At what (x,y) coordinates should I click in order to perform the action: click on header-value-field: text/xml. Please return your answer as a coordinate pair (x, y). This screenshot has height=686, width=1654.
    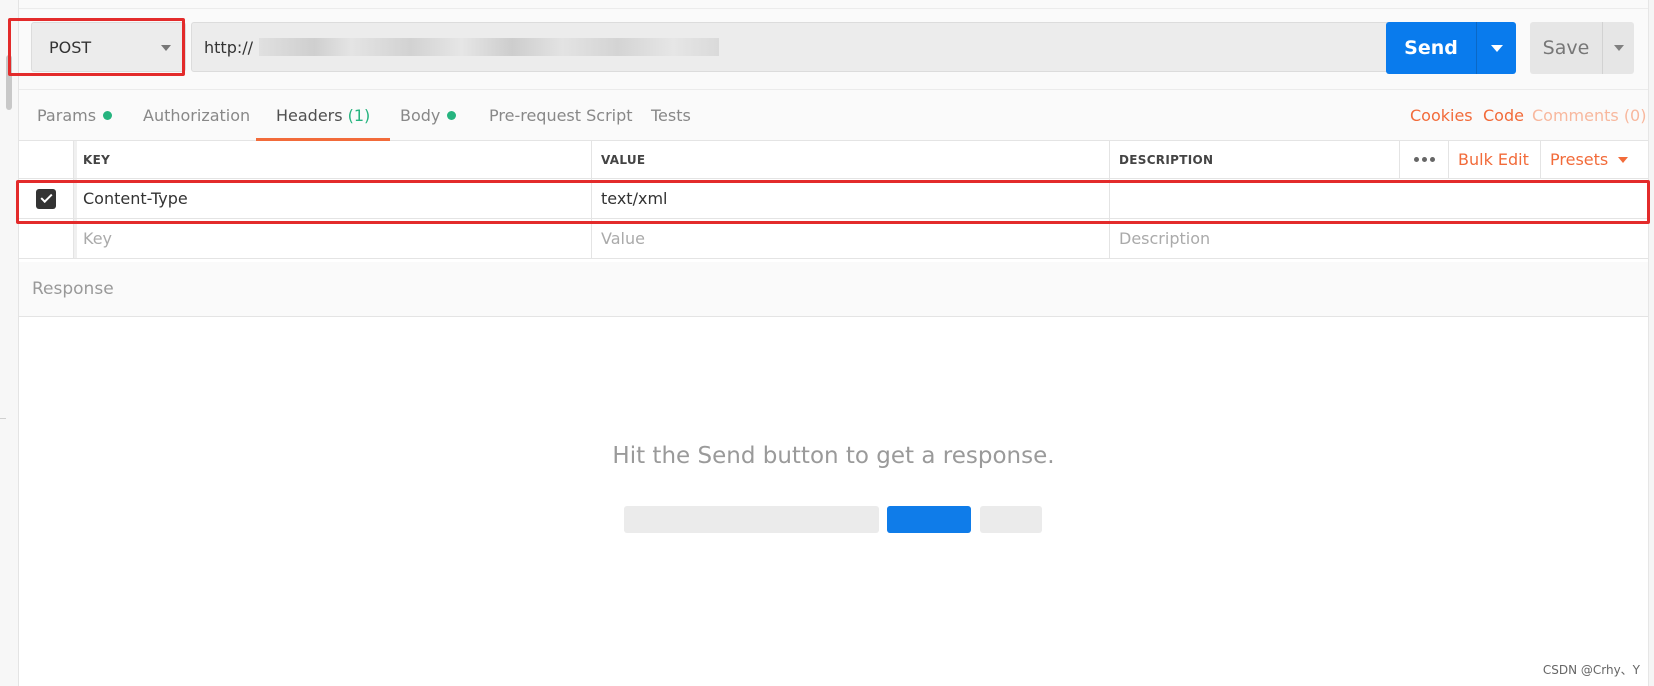
    Looking at the image, I should click on (850, 198).